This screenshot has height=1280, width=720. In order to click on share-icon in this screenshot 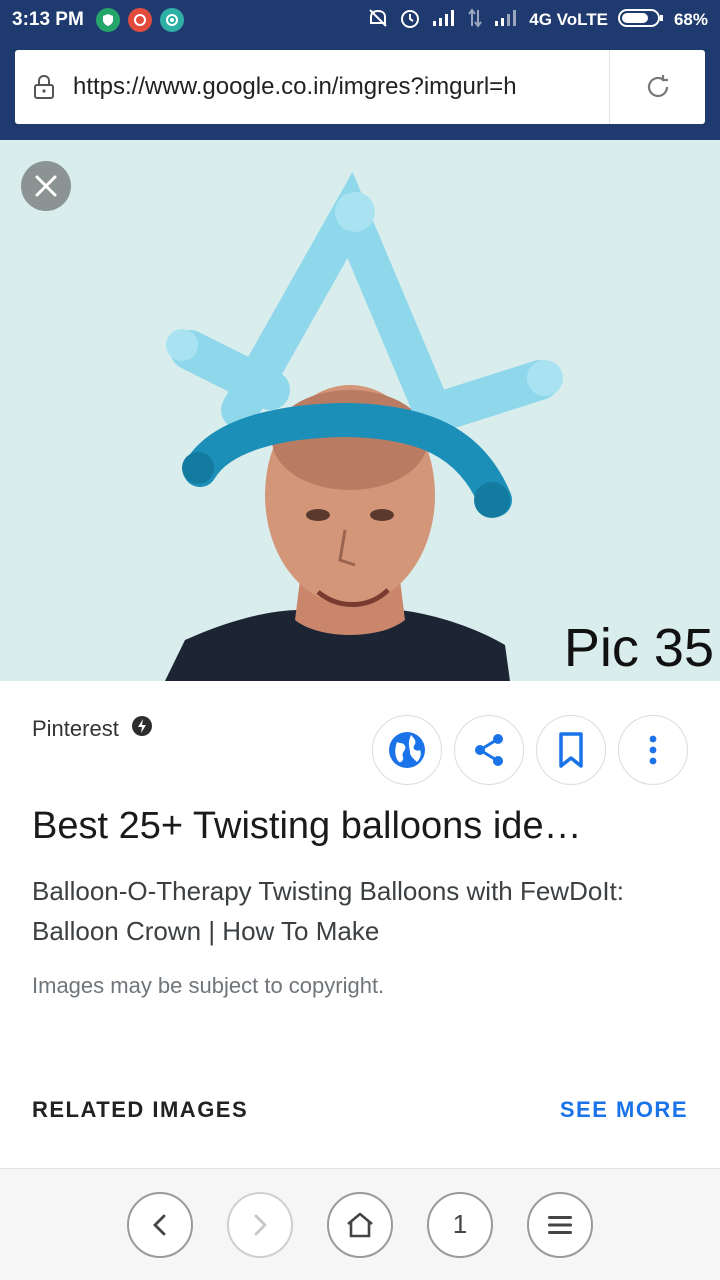, I will do `click(489, 750)`.